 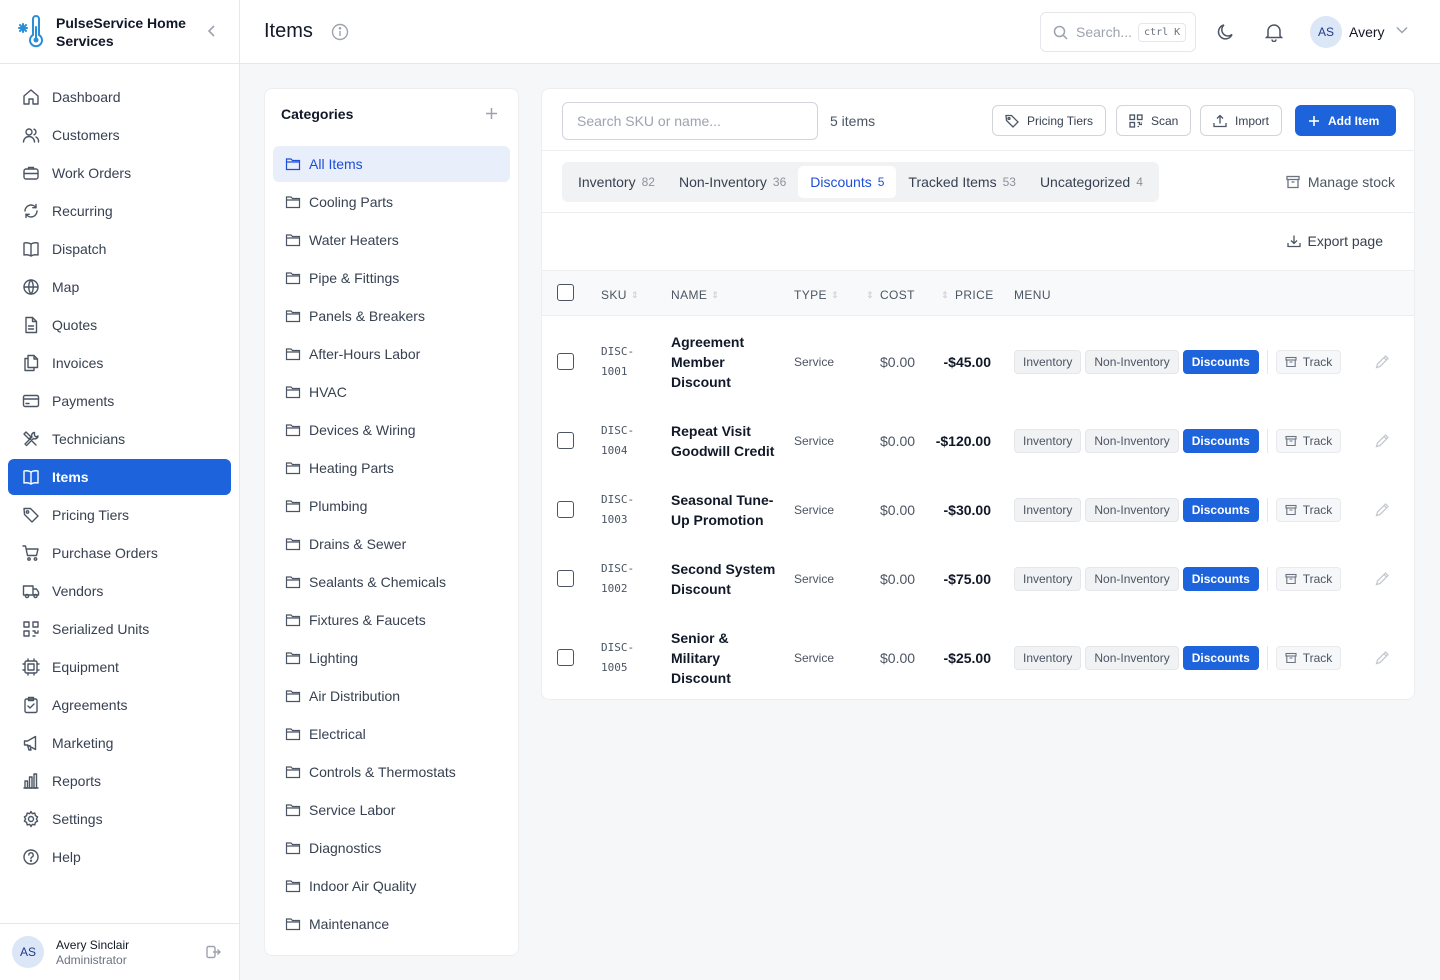 I want to click on tab-uncategorized: Uncategorized 4, so click(x=1091, y=182).